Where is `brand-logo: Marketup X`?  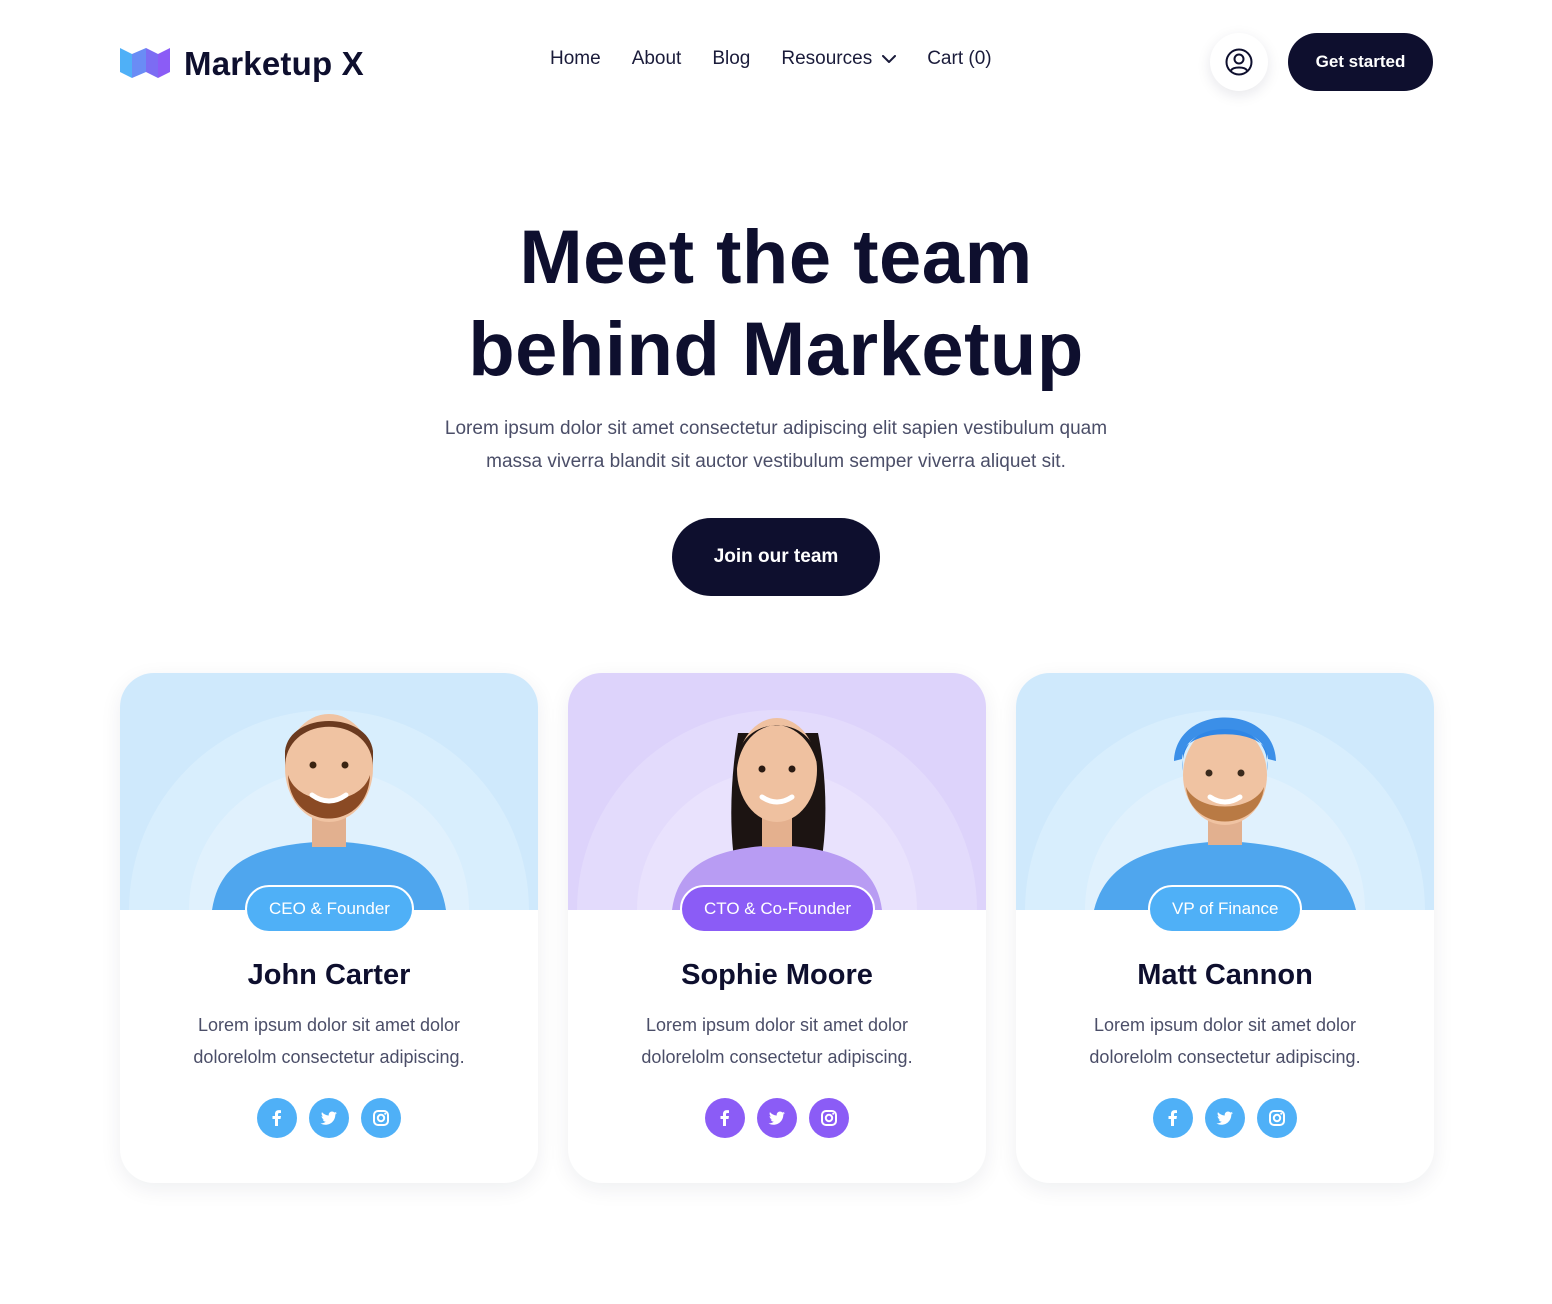
brand-logo: Marketup X is located at coordinates (241, 64).